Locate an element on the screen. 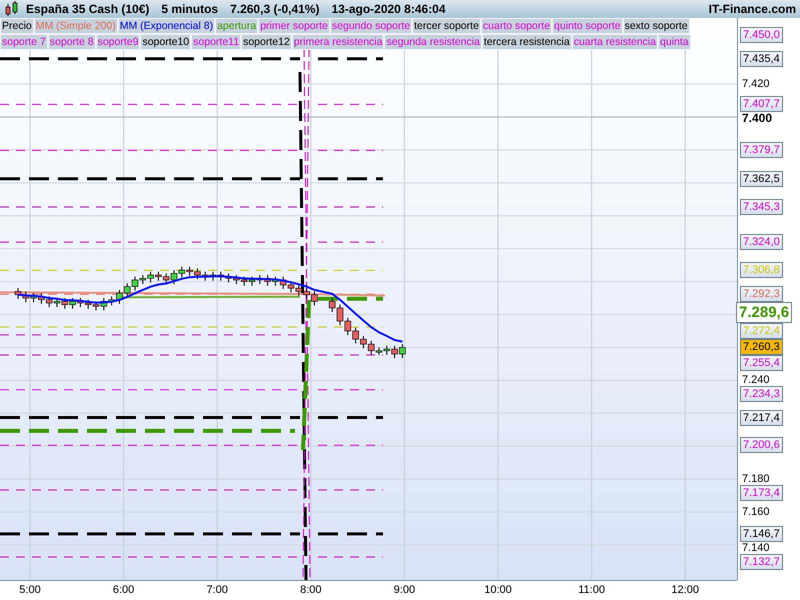 The height and width of the screenshot is (600, 800). legend-item: apertura is located at coordinates (236, 26).